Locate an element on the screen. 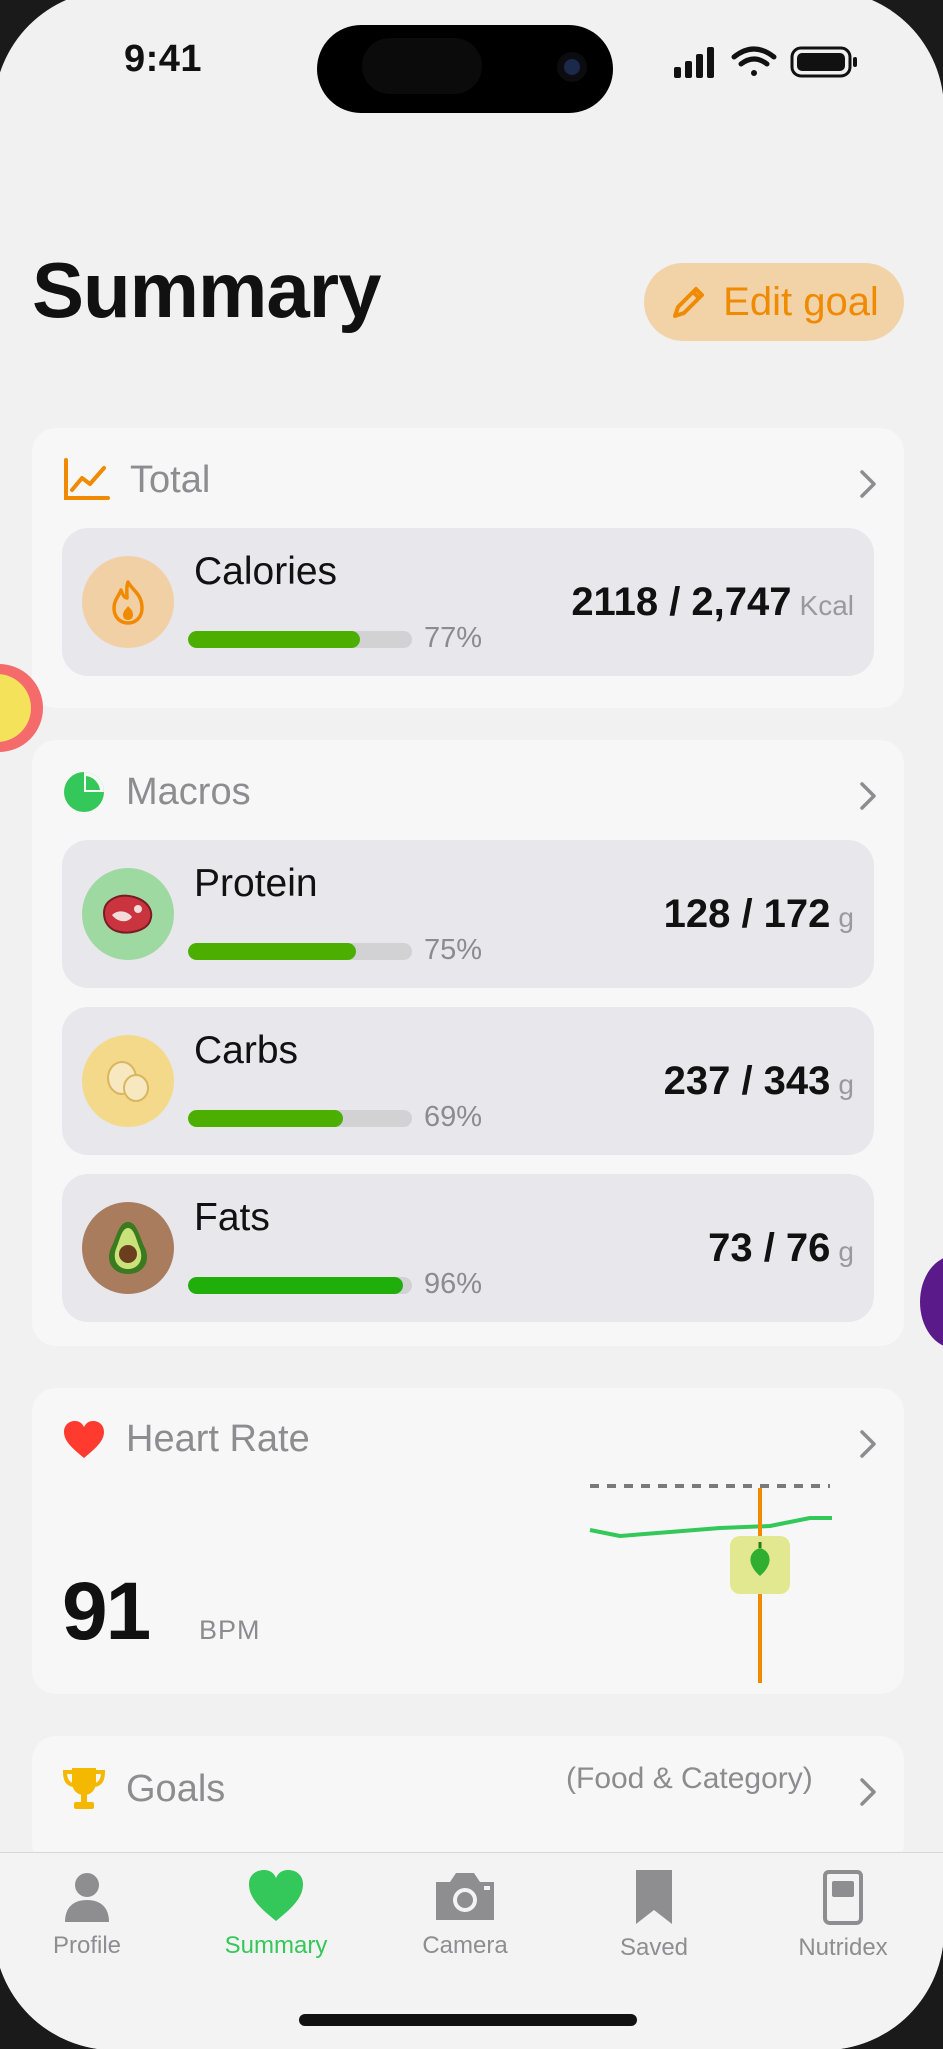  camera-icon is located at coordinates (465, 1896).